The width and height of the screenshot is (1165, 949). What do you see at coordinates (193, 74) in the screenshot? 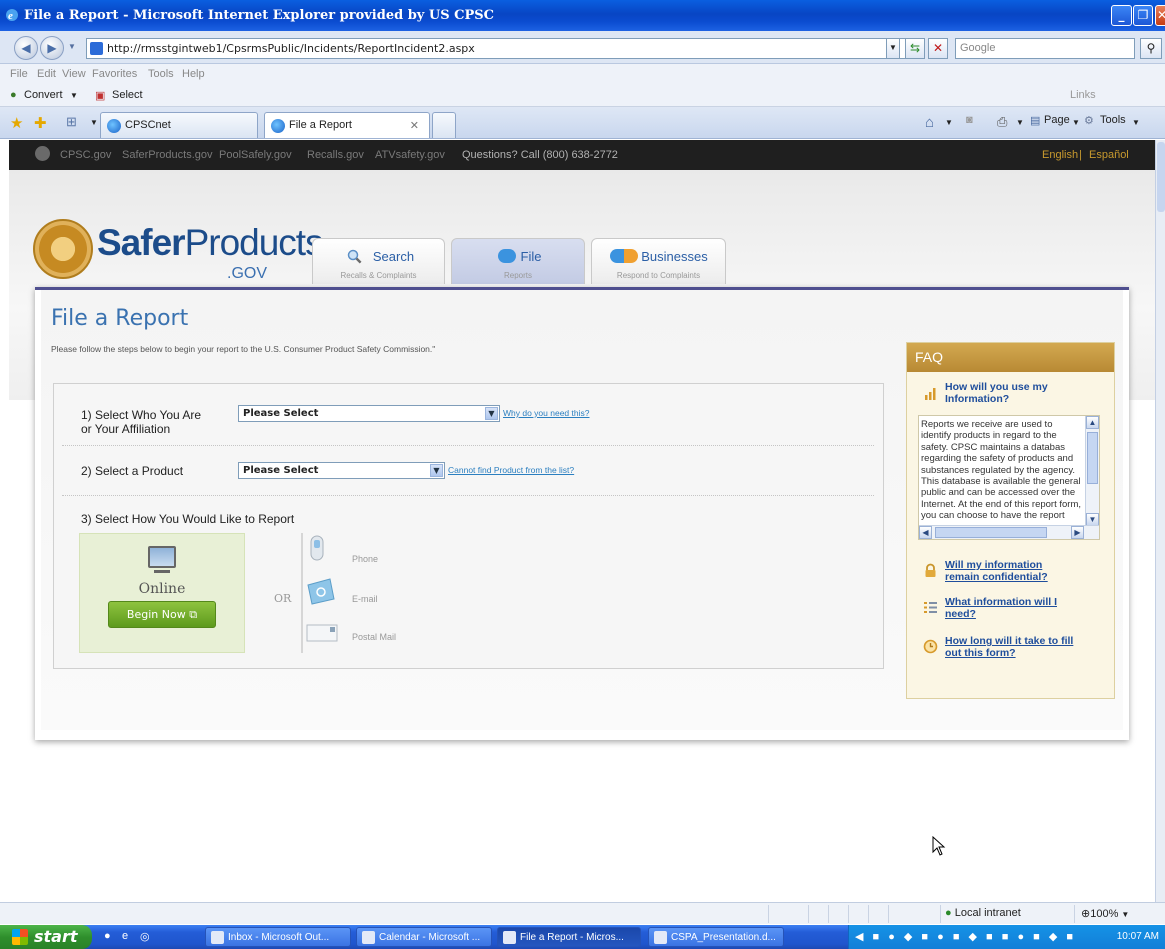
I see `menu-help: Help` at bounding box center [193, 74].